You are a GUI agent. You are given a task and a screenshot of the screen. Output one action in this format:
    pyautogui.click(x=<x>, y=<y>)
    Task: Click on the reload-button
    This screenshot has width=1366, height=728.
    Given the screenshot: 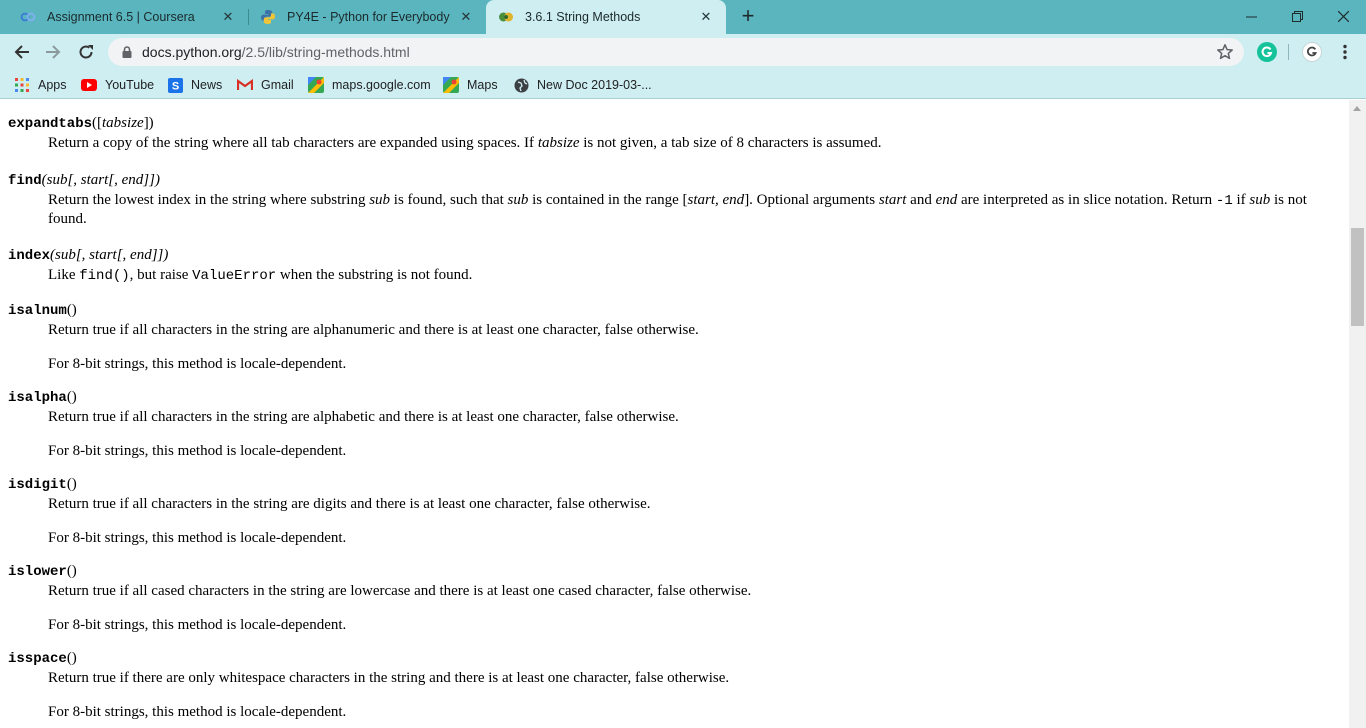 What is the action you would take?
    pyautogui.click(x=86, y=52)
    